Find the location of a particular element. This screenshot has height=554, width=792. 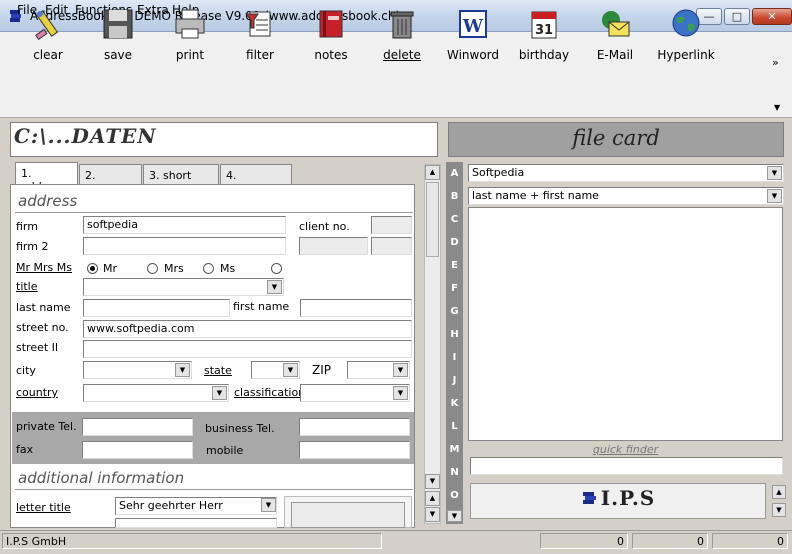

toolbar-overflow-button: » is located at coordinates (775, 62).